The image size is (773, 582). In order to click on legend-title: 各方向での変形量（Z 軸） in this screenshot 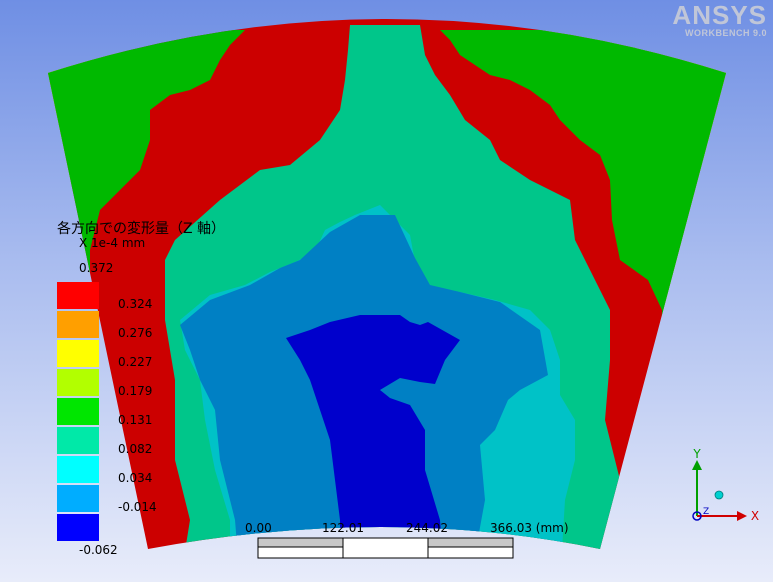, I will do `click(141, 229)`.